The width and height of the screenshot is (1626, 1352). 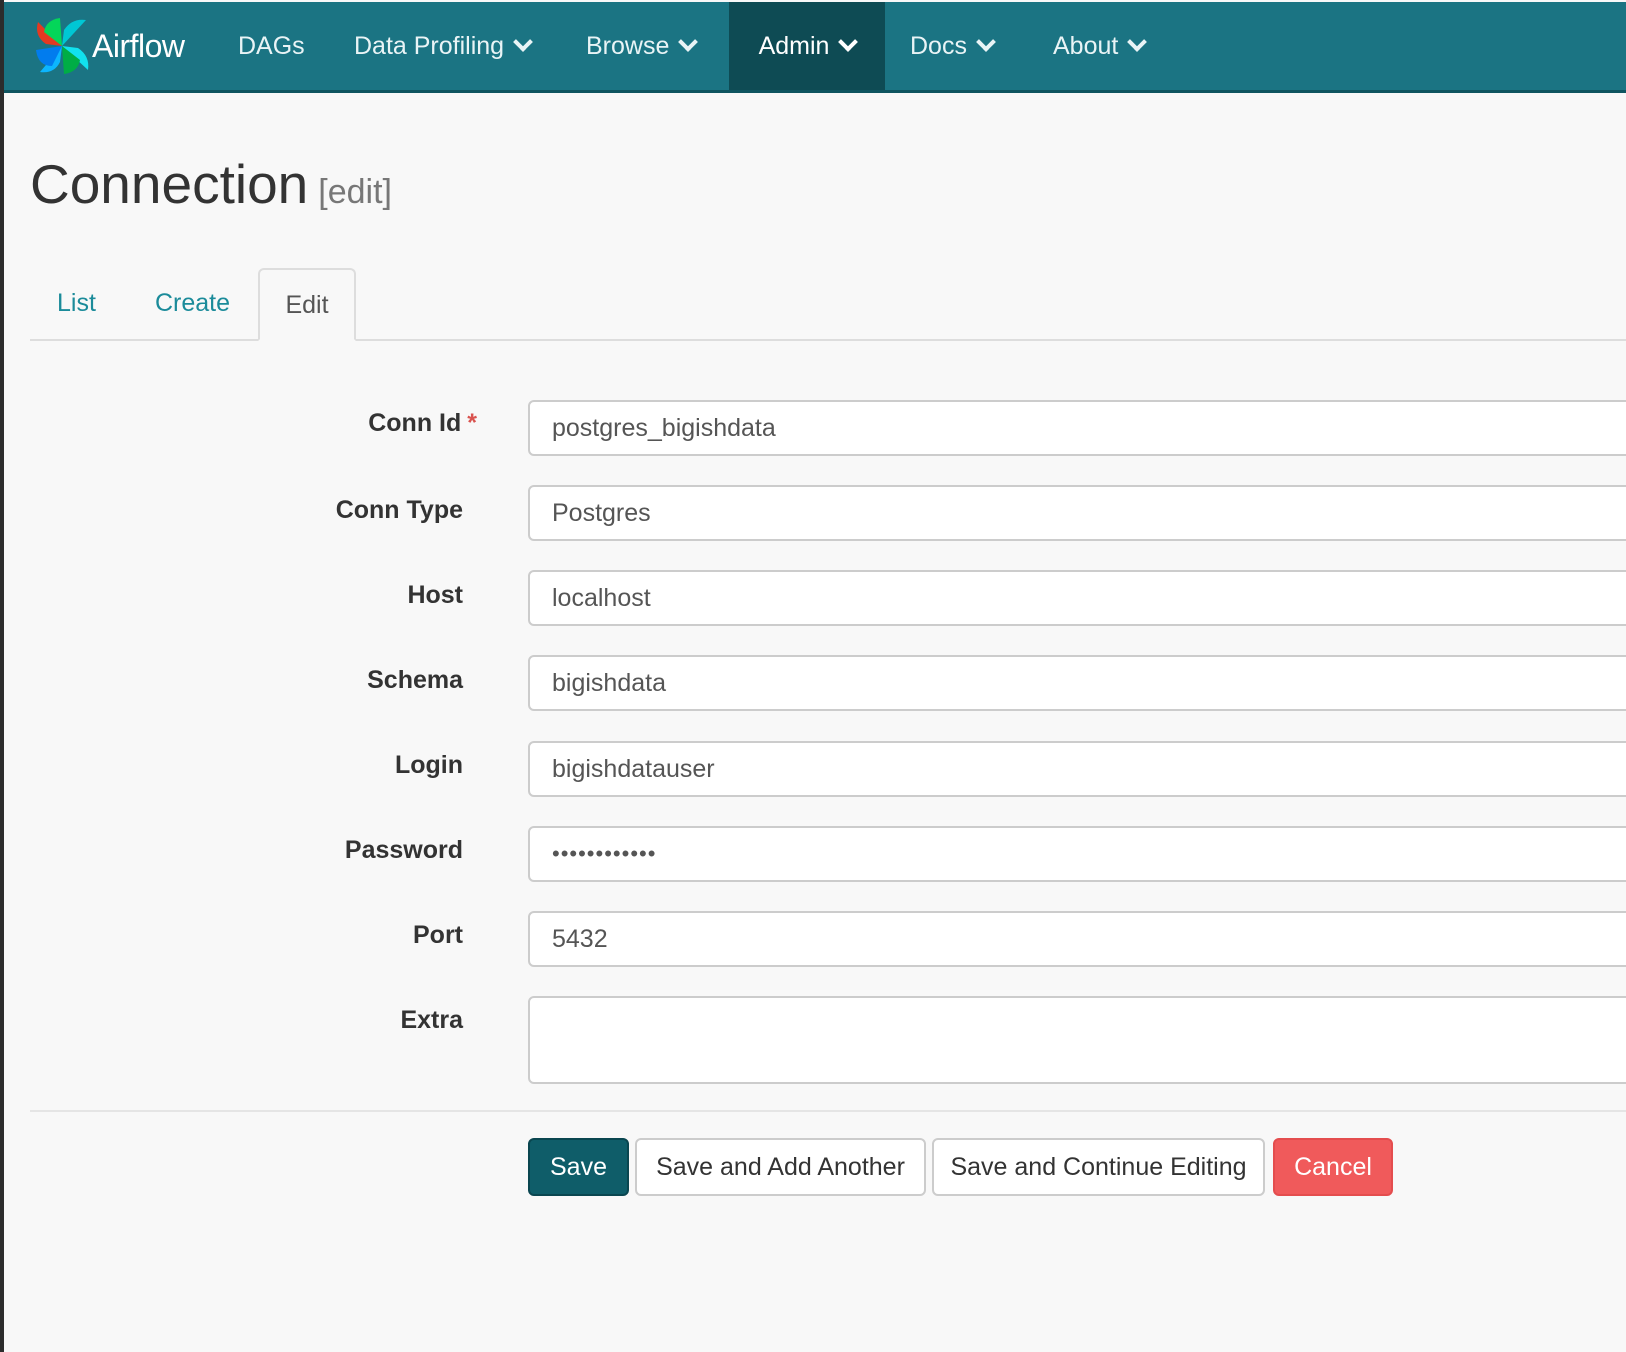 What do you see at coordinates (1077, 939) in the screenshot?
I see `port-input: 5432` at bounding box center [1077, 939].